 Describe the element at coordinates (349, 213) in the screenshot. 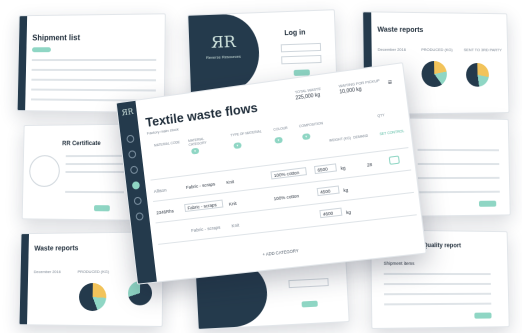

I see `row-3-unit: kg` at that location.